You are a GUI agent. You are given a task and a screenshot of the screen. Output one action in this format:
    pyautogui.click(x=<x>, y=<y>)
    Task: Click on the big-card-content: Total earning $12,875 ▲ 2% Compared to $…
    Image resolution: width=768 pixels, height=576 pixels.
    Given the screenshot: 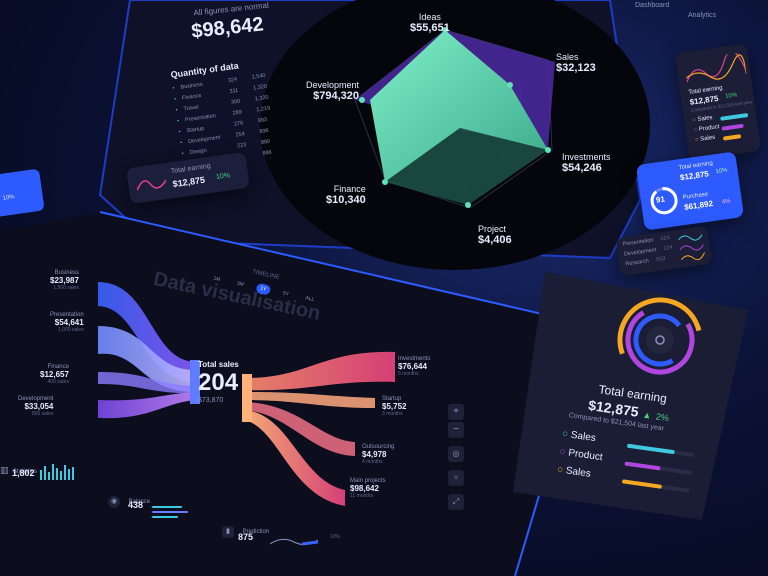 What is the action you would take?
    pyautogui.click(x=625, y=437)
    